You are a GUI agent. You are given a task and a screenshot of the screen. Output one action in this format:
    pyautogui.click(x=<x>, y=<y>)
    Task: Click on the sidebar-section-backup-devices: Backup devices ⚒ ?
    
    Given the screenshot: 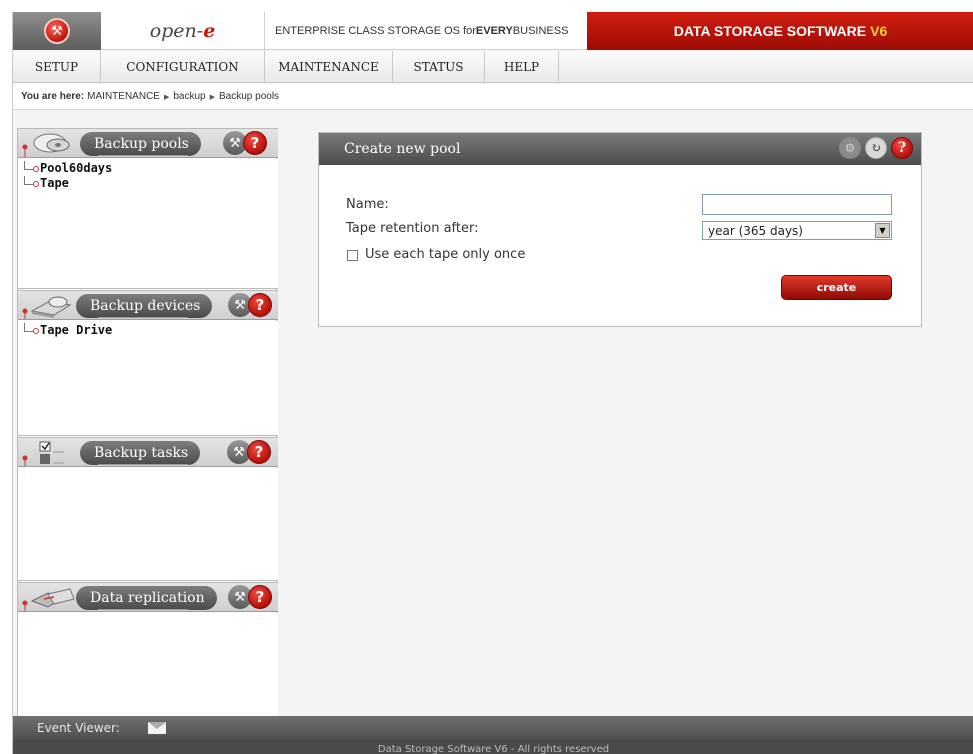 What is the action you would take?
    pyautogui.click(x=148, y=305)
    